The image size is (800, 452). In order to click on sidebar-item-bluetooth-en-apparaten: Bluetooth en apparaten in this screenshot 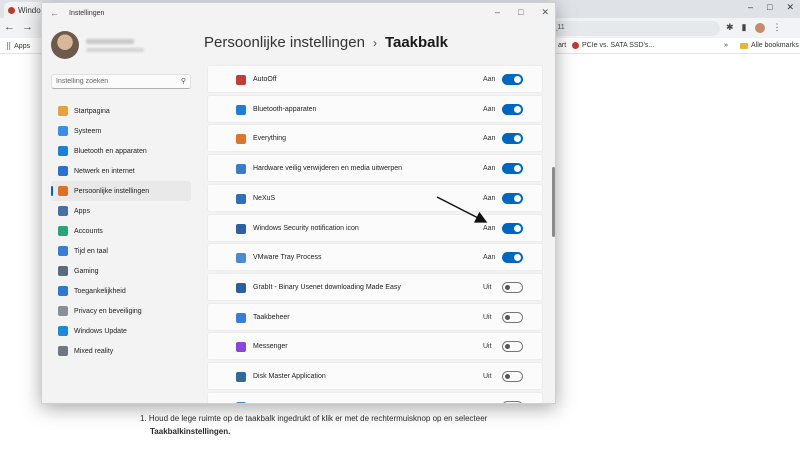, I will do `click(121, 151)`.